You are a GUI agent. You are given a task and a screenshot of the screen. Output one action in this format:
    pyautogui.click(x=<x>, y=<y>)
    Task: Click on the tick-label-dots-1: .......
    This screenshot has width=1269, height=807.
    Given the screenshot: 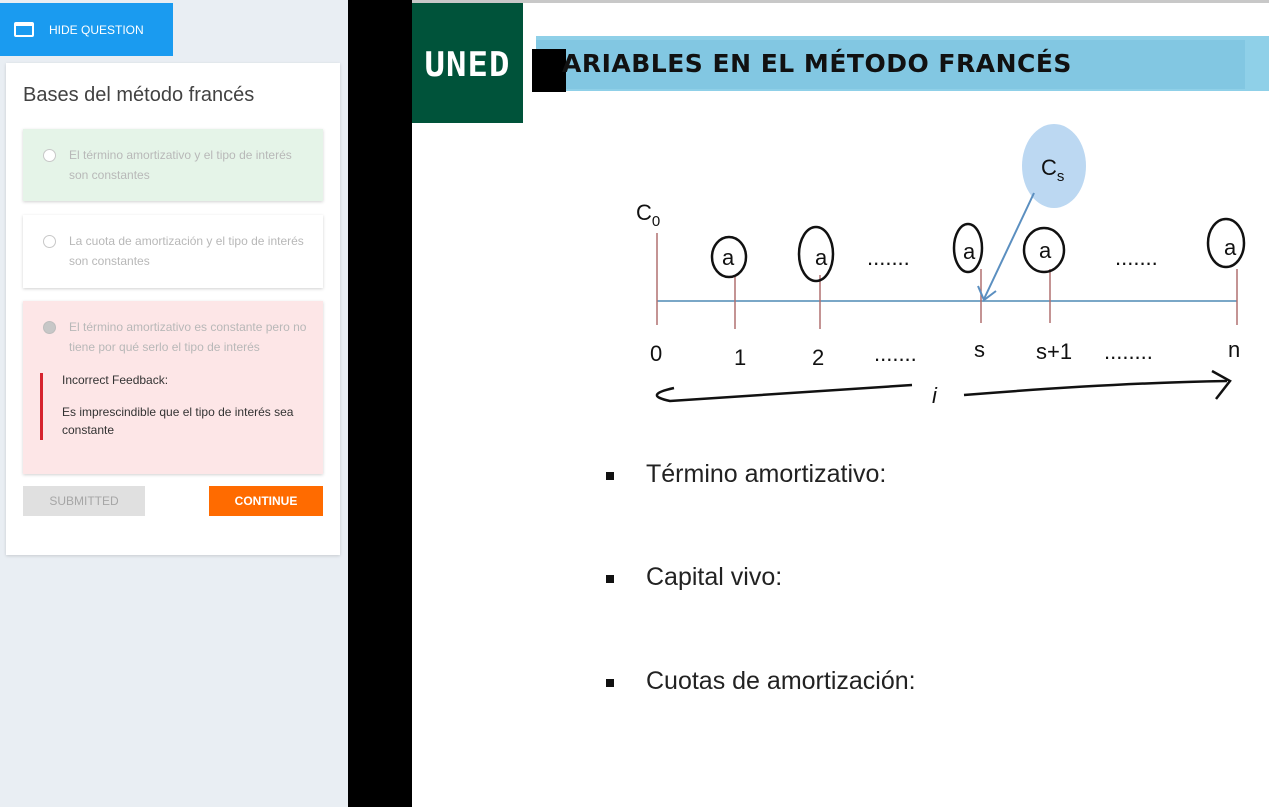 What is the action you would take?
    pyautogui.click(x=895, y=353)
    